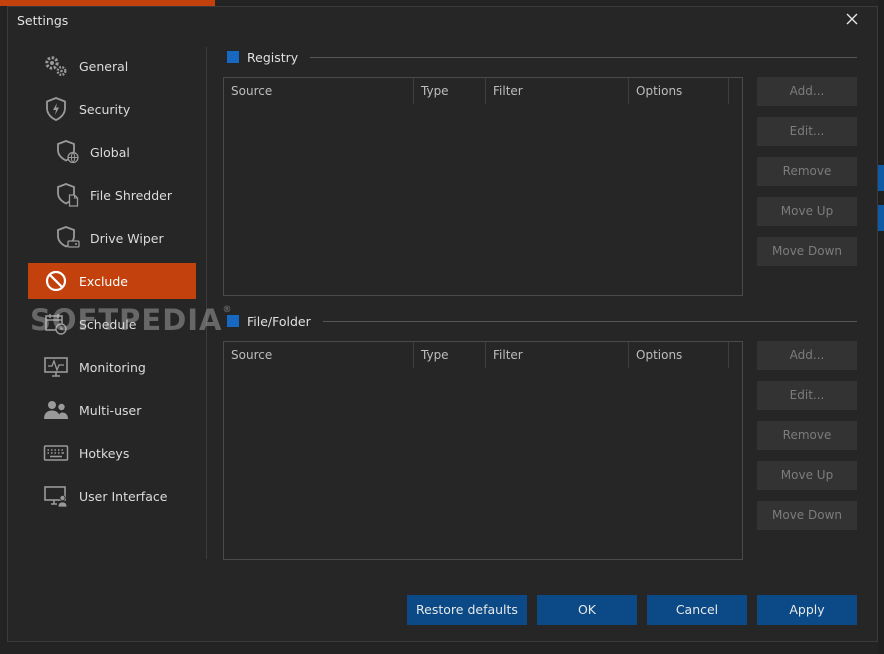 The width and height of the screenshot is (884, 654). Describe the element at coordinates (442, 21) in the screenshot. I see `dialog-titlebar: Settings` at that location.